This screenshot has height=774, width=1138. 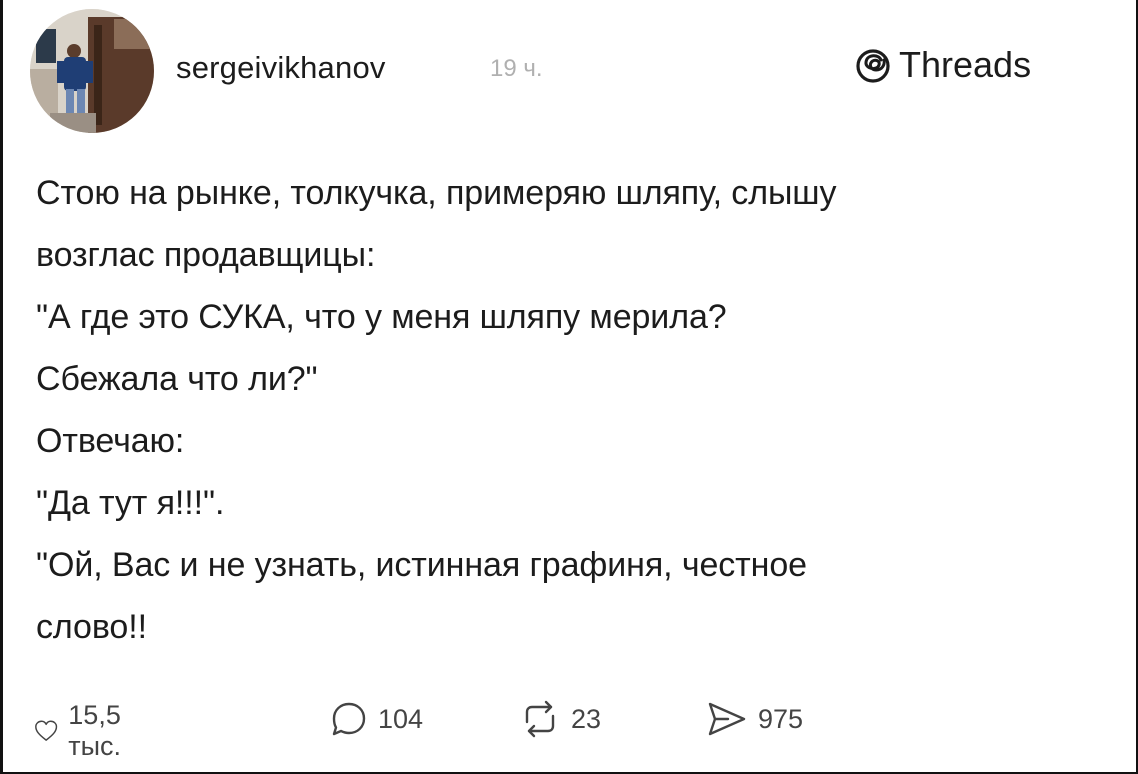 I want to click on post-text-line: "Да тут я!!!"., so click(x=130, y=503).